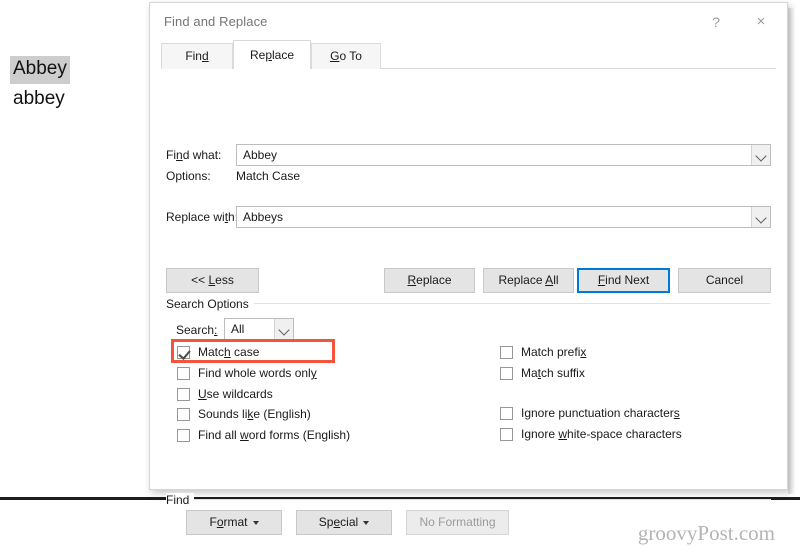  Describe the element at coordinates (601, 434) in the screenshot. I see `checkbox-label: Ignore white-space characters` at that location.